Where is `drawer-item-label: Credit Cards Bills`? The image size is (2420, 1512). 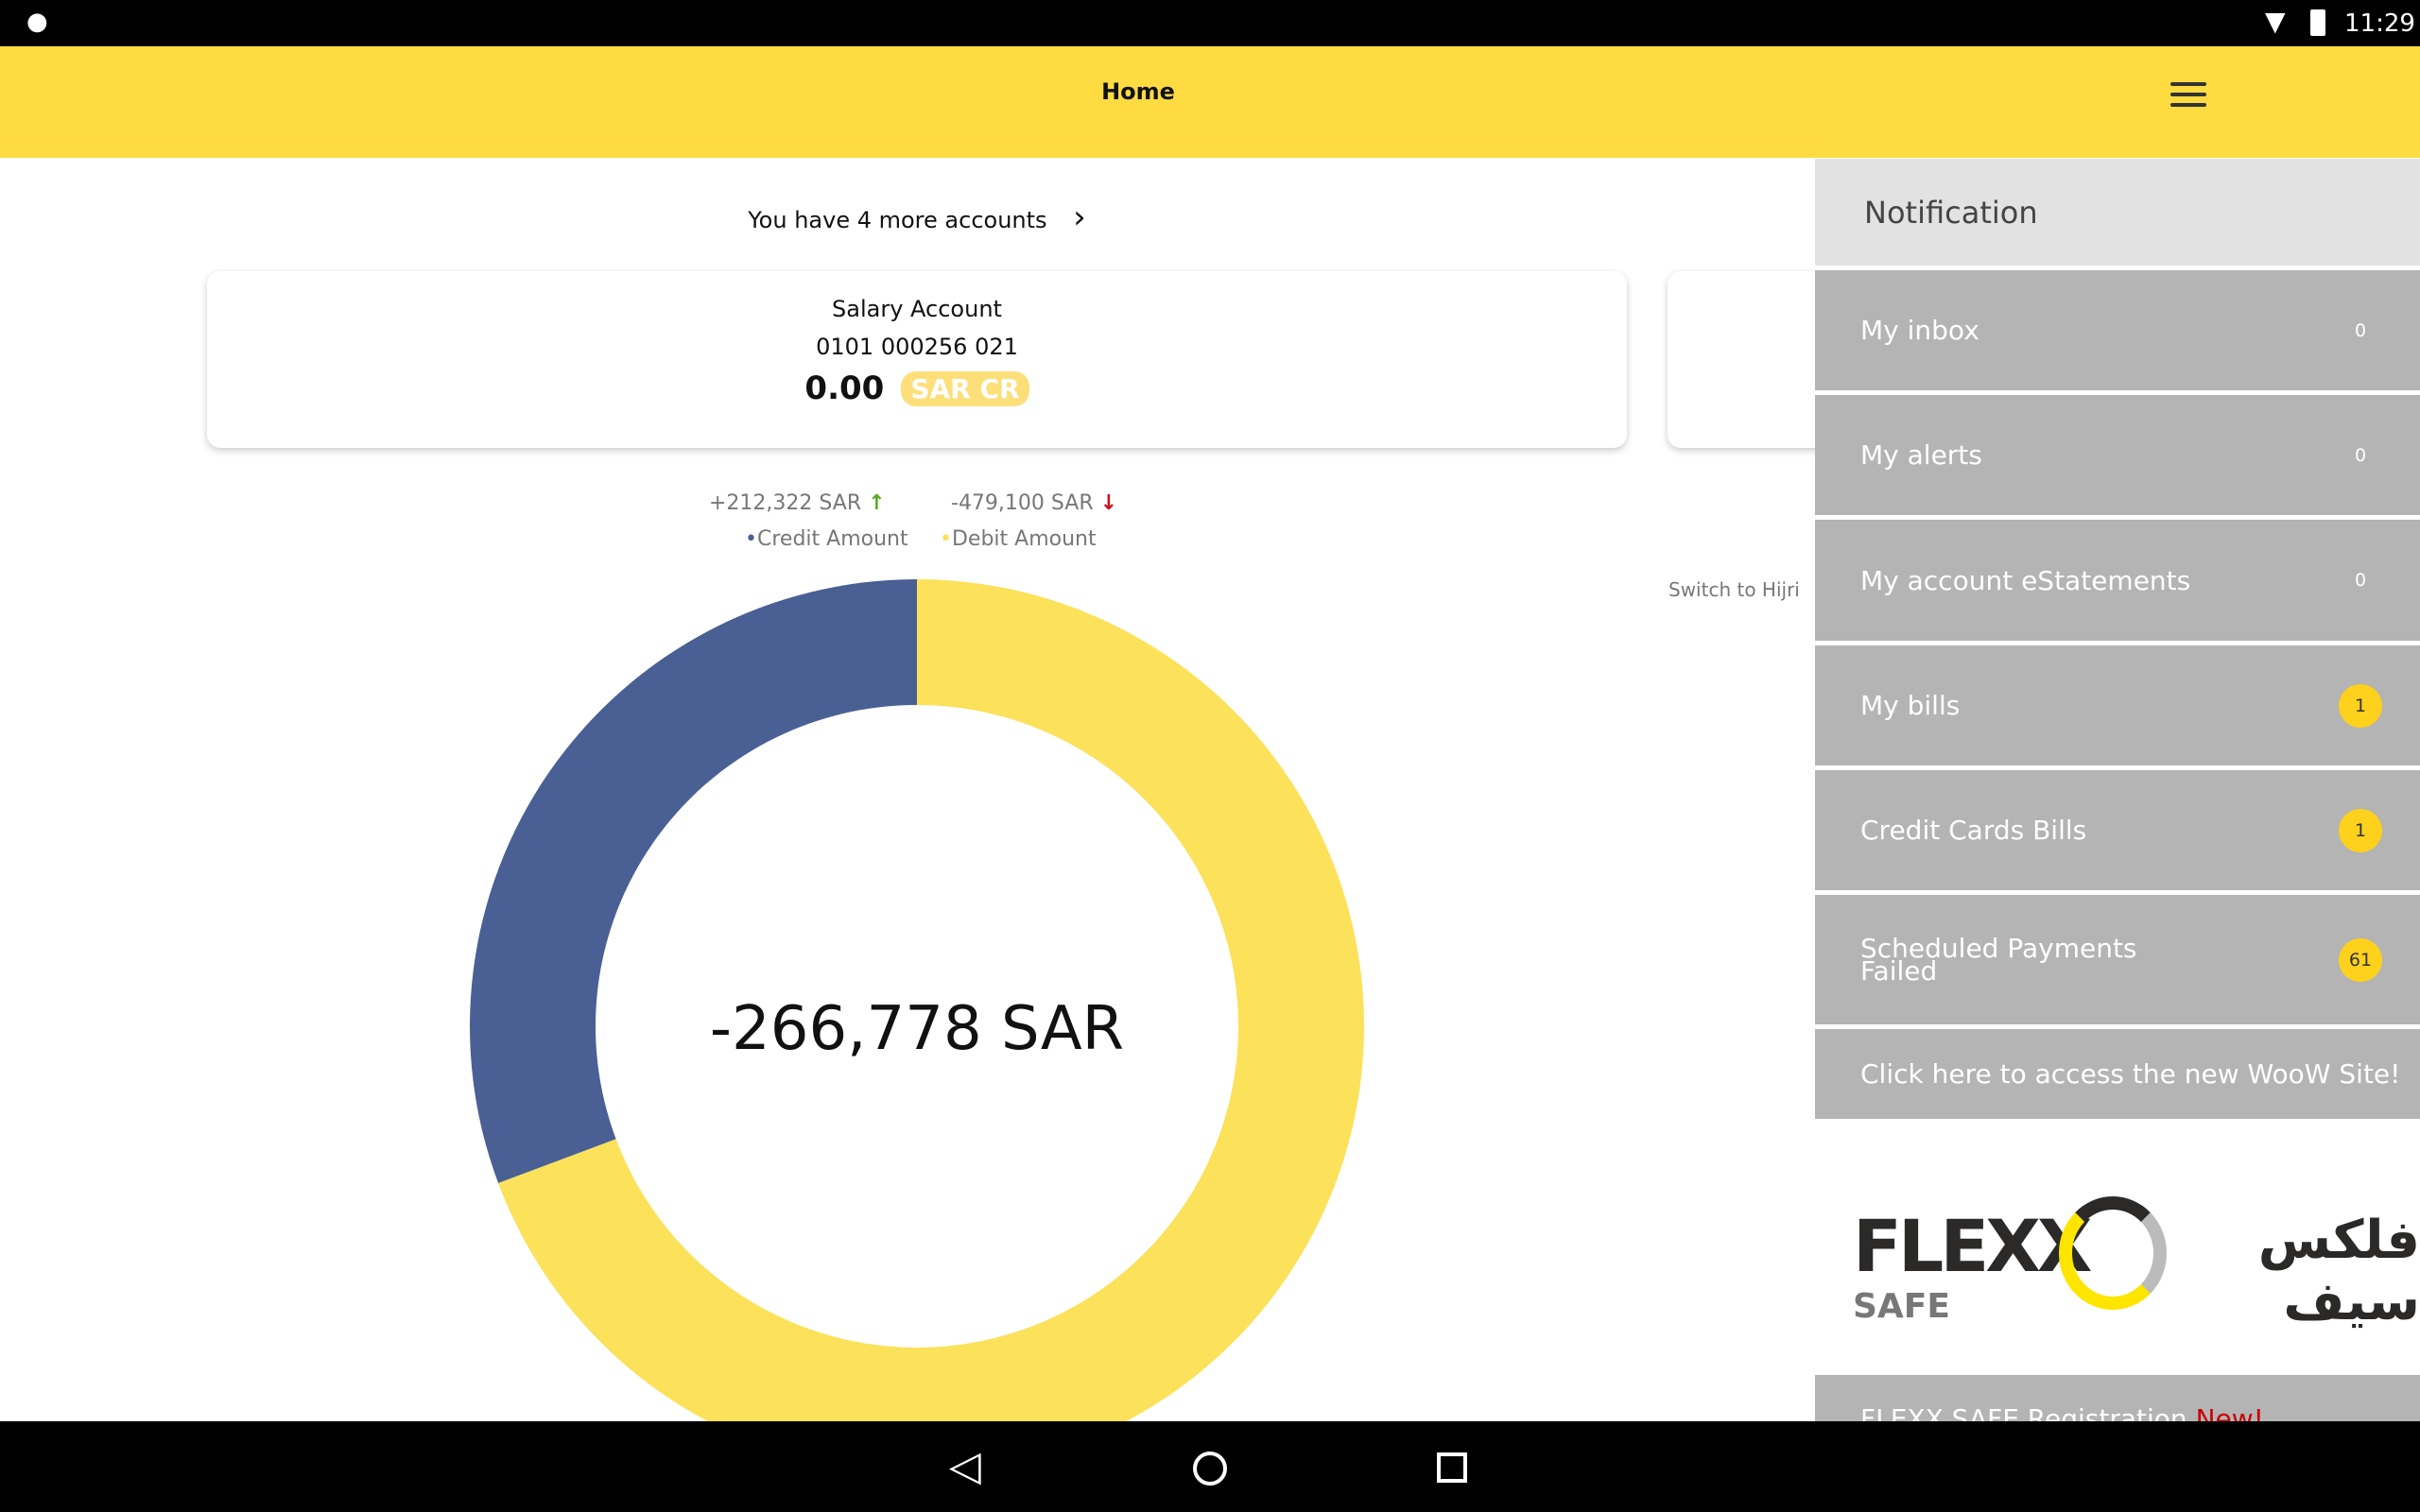 drawer-item-label: Credit Cards Bills is located at coordinates (1973, 830).